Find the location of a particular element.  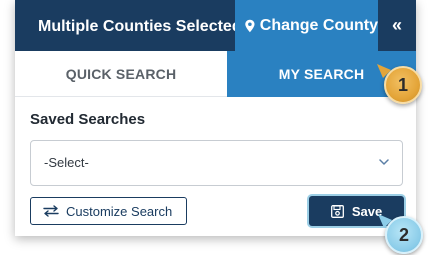

collapse-panel-button: « is located at coordinates (397, 25).